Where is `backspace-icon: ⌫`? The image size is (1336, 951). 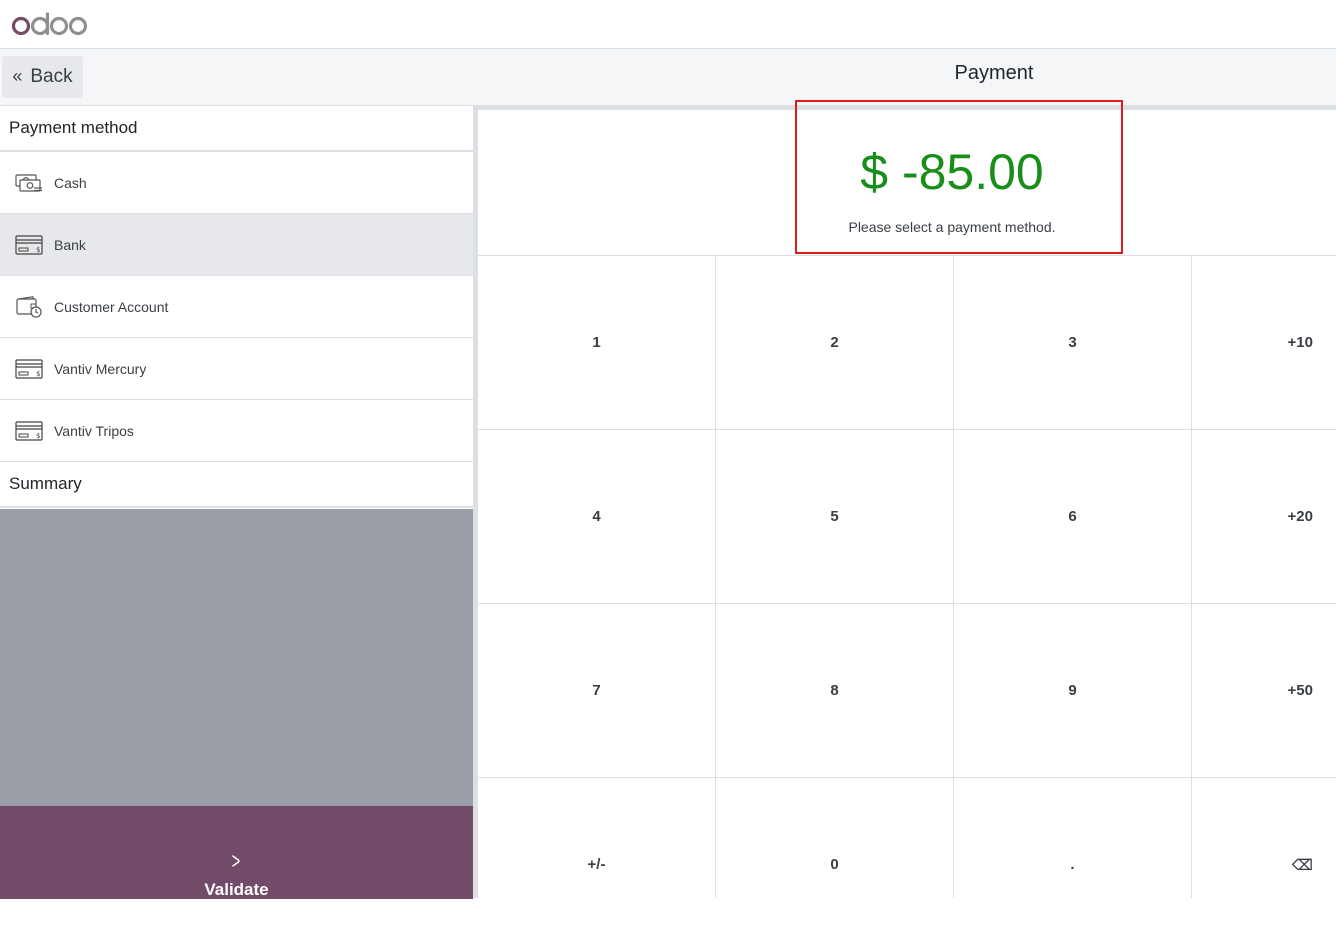
backspace-icon: ⌫ is located at coordinates (1264, 864).